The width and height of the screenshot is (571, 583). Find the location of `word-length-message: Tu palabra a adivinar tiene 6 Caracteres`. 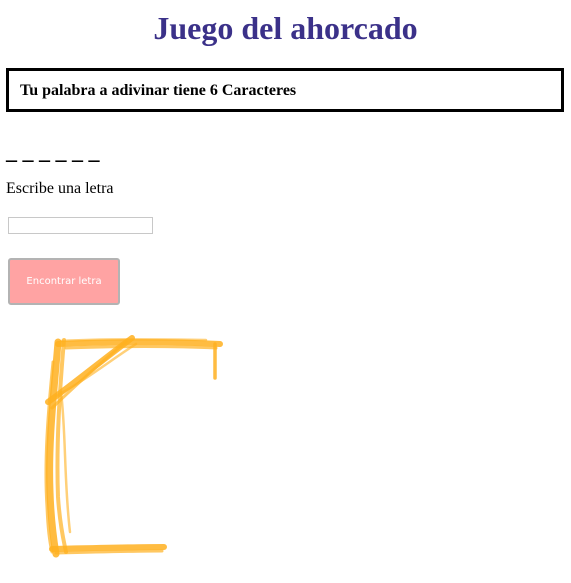

word-length-message: Tu palabra a adivinar tiene 6 Caracteres is located at coordinates (158, 90).